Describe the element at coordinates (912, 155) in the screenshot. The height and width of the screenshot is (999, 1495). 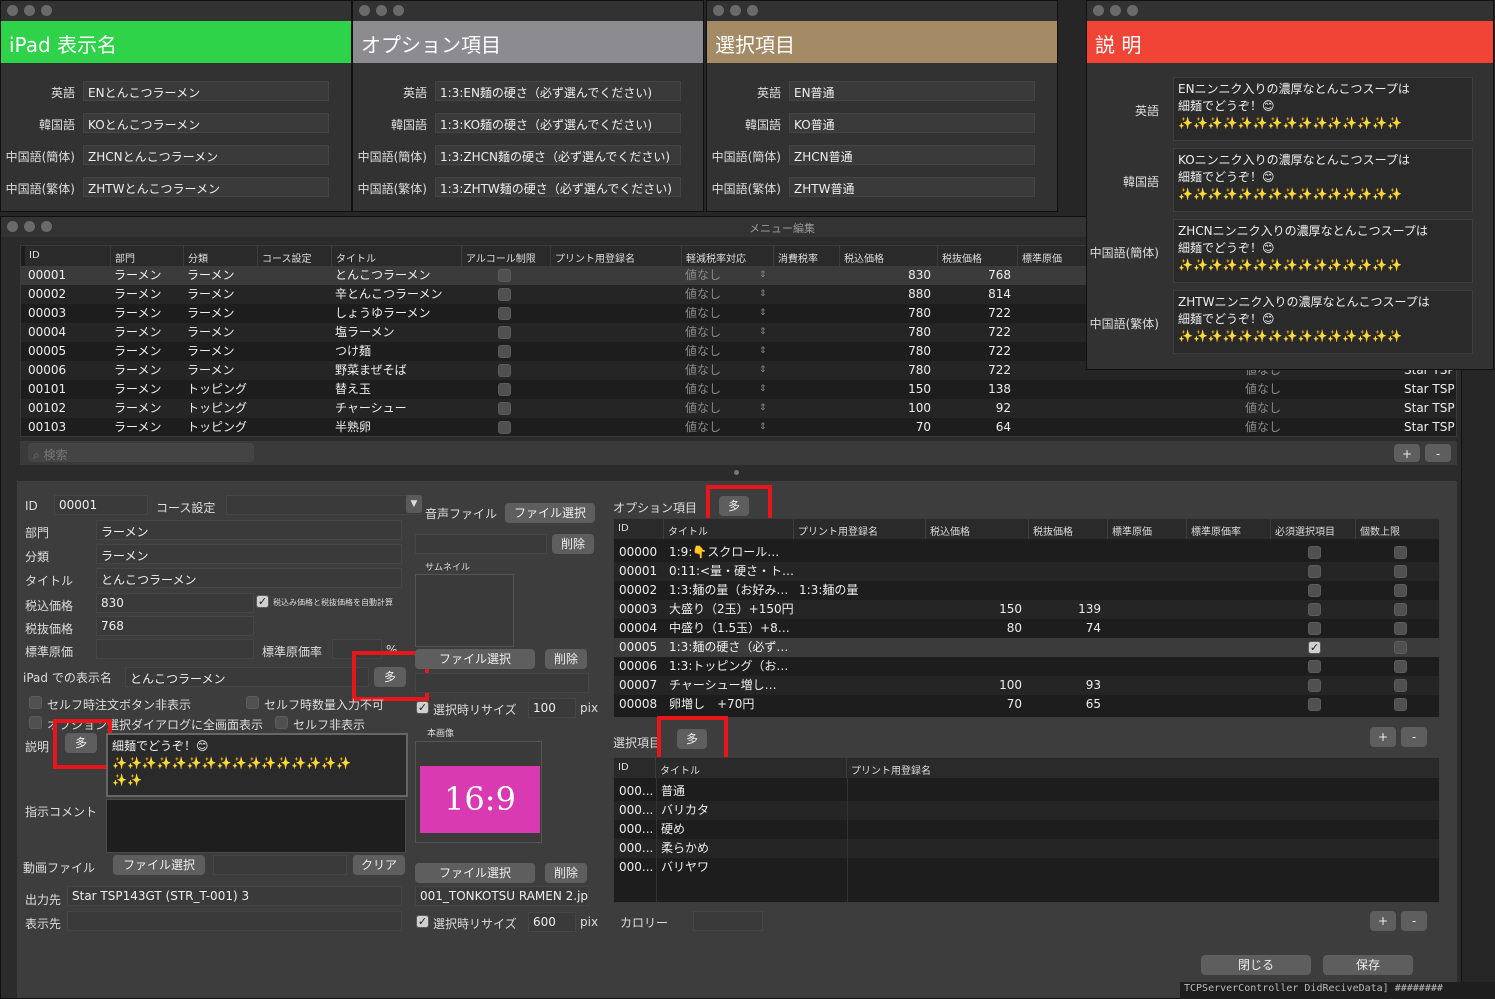
I see `translation-field: ZHCN普通` at that location.